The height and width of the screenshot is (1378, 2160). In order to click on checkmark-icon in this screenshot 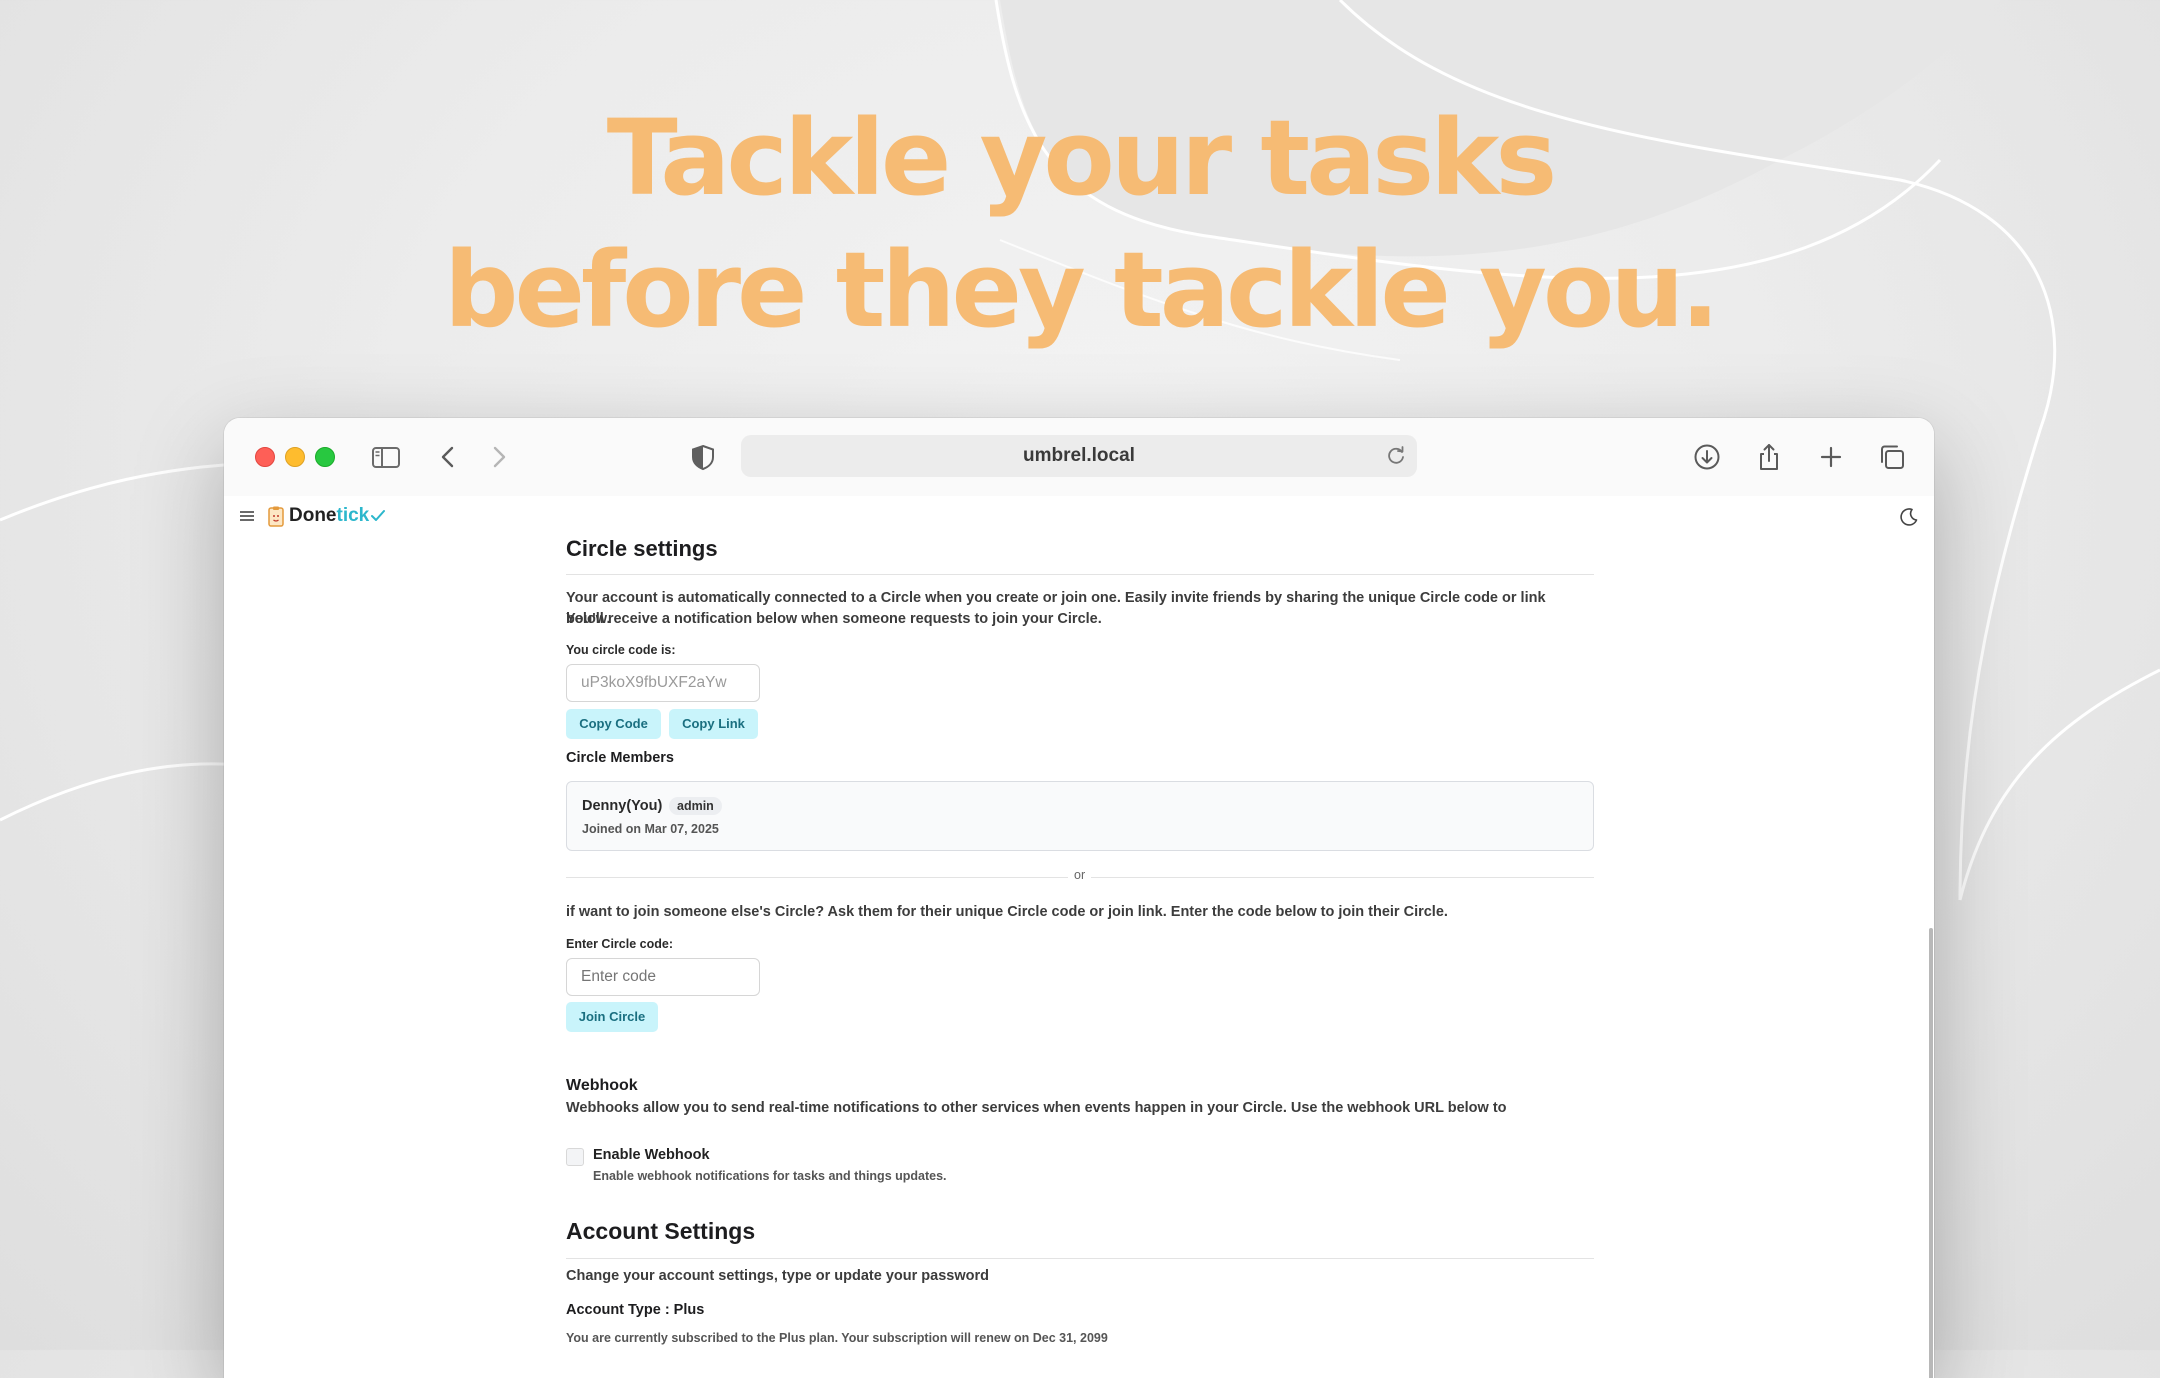, I will do `click(378, 515)`.